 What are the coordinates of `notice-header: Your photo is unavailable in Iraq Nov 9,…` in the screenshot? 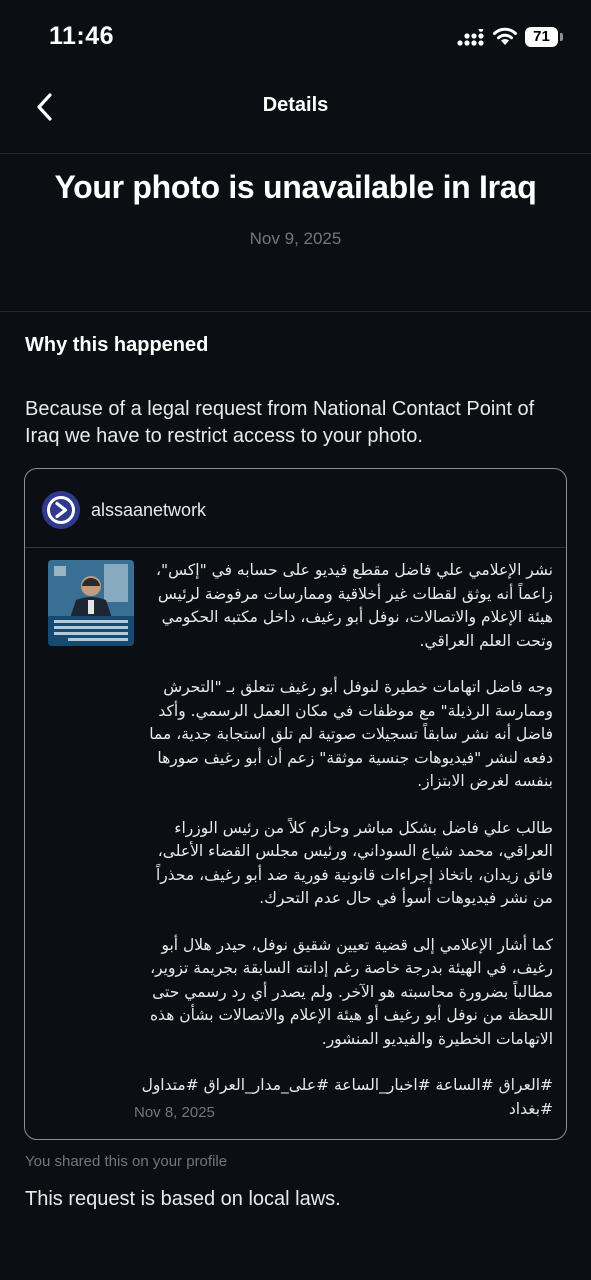 It's located at (295, 233).